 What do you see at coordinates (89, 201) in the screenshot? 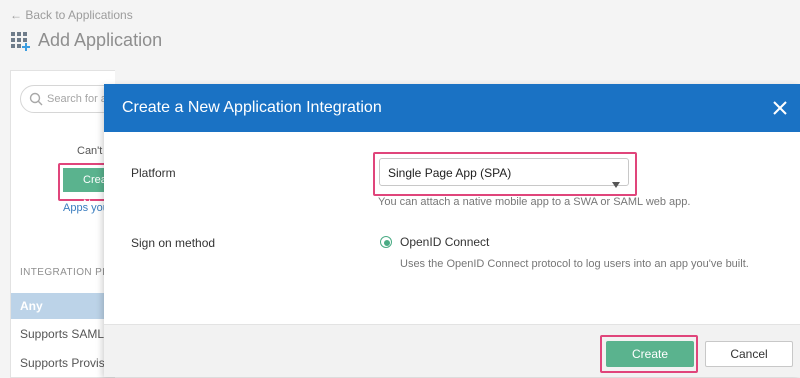
I see `create-new-app-button: Create New App` at bounding box center [89, 201].